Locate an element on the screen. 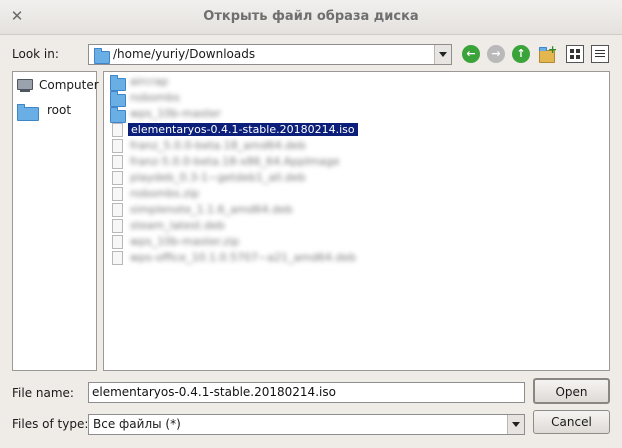  file-name: franz-5.0.0-beta.18-x86_64.AppImage is located at coordinates (235, 161).